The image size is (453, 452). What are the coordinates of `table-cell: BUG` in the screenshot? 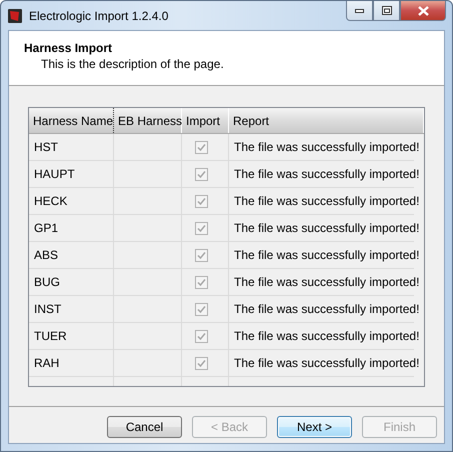 It's located at (71, 282).